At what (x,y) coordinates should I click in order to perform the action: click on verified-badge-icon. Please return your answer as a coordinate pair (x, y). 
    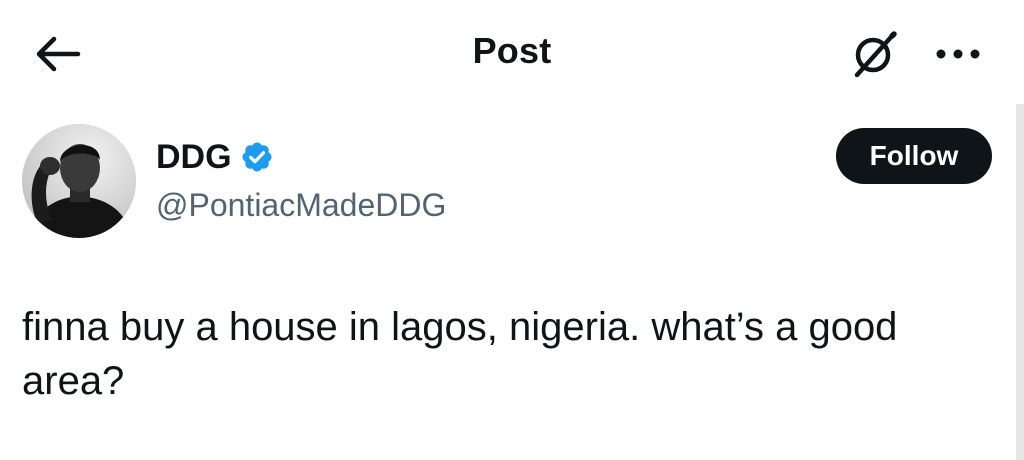
    Looking at the image, I should click on (257, 157).